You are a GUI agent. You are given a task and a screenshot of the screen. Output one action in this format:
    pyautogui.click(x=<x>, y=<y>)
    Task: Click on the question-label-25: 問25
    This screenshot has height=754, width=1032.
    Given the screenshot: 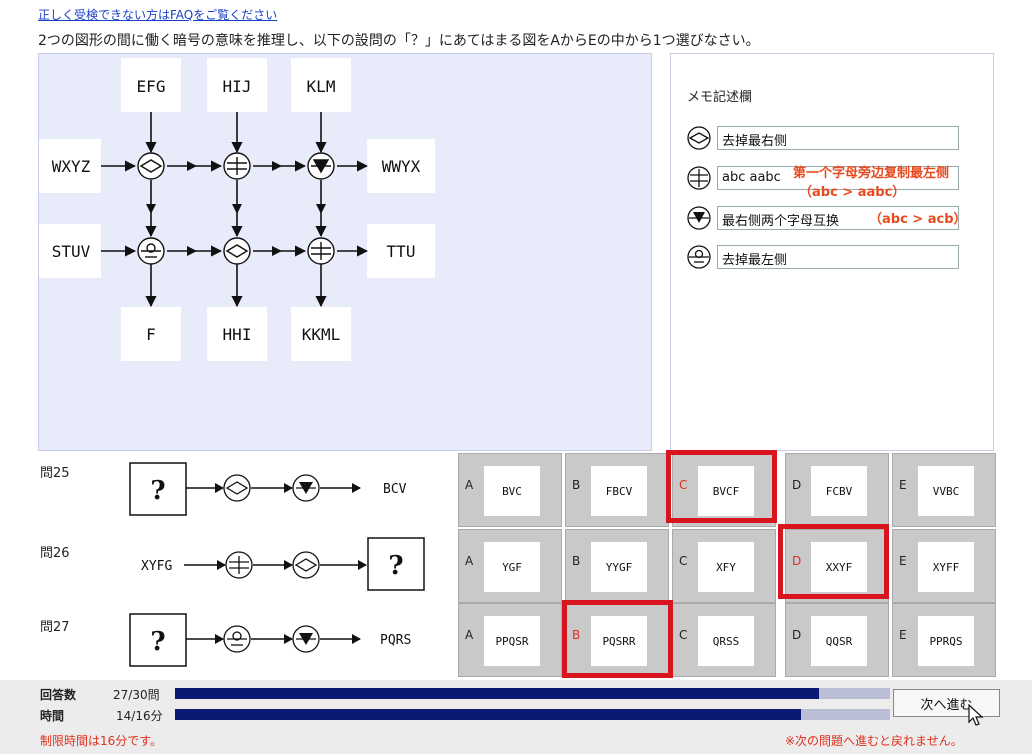 What is the action you would take?
    pyautogui.click(x=55, y=473)
    